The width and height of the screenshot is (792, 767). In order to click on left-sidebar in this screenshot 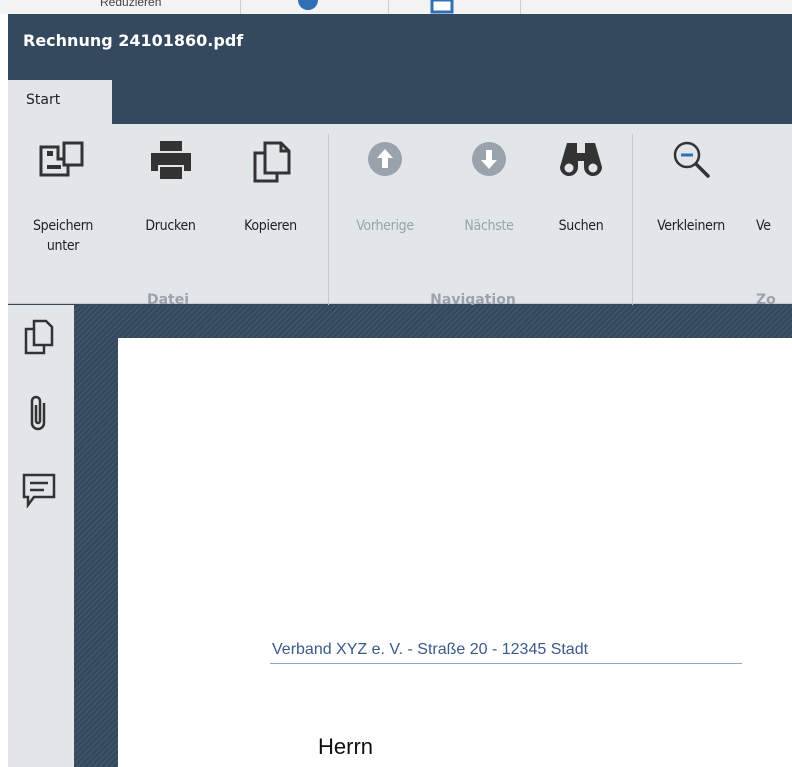, I will do `click(41, 536)`.